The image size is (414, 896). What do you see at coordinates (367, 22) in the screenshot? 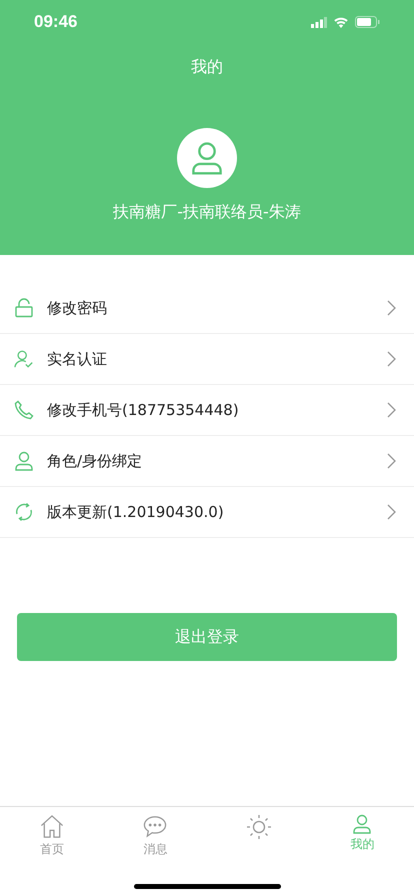
I see `battery-icon` at bounding box center [367, 22].